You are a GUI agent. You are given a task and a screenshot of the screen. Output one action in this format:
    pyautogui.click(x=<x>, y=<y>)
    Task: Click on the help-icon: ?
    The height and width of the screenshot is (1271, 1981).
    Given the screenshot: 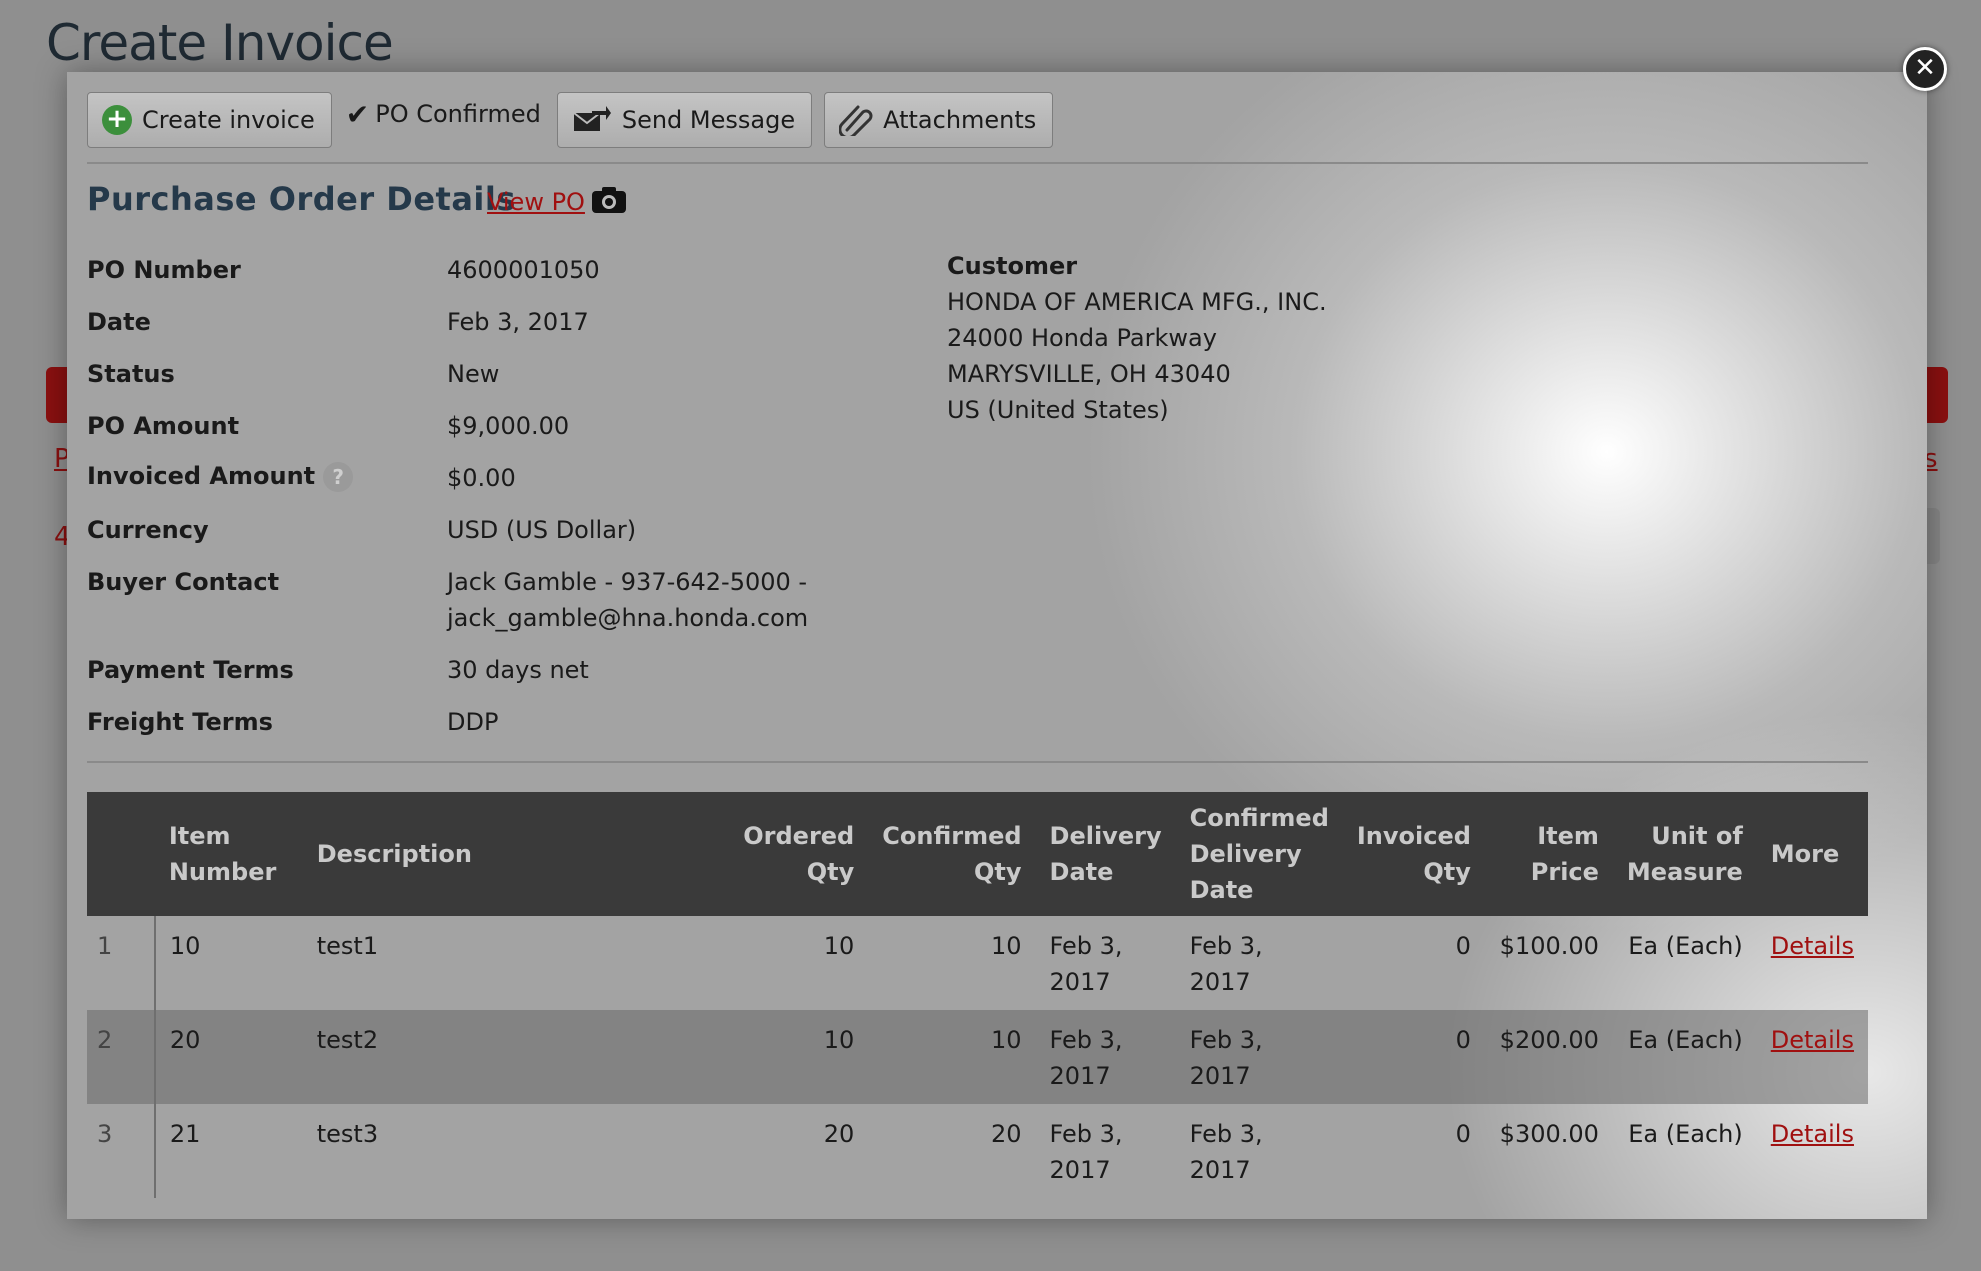 What is the action you would take?
    pyautogui.click(x=338, y=477)
    